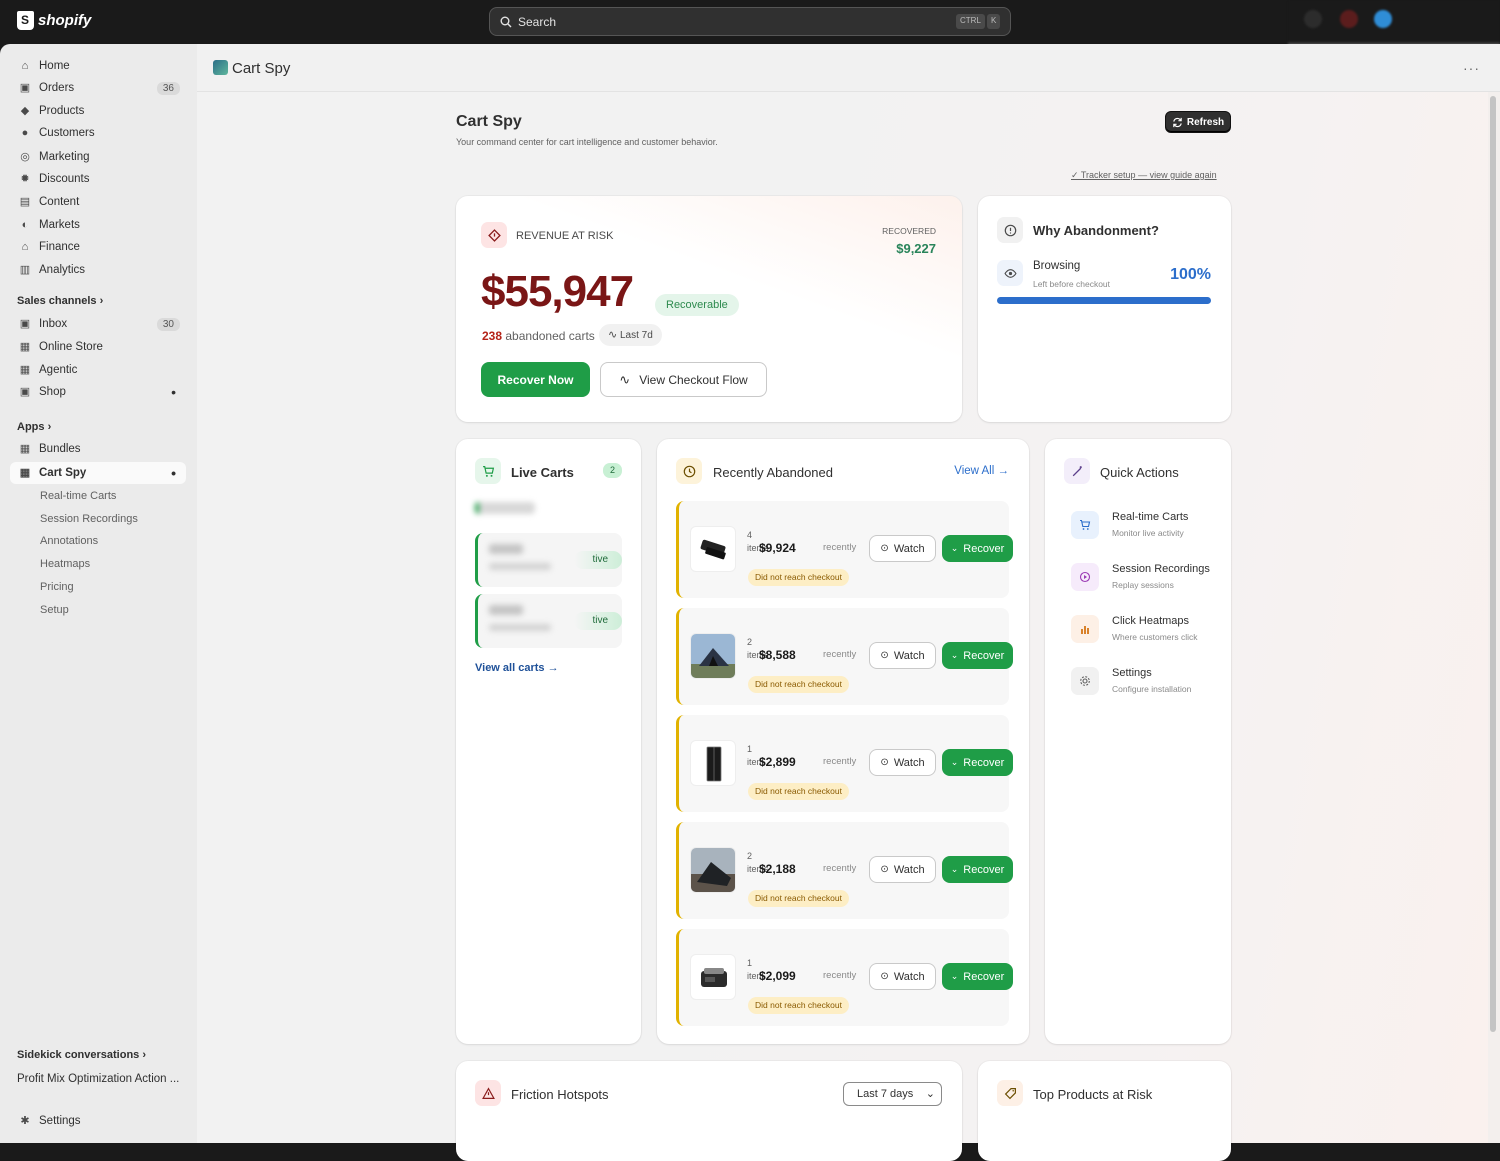  What do you see at coordinates (1010, 273) in the screenshot?
I see `eye-icon` at bounding box center [1010, 273].